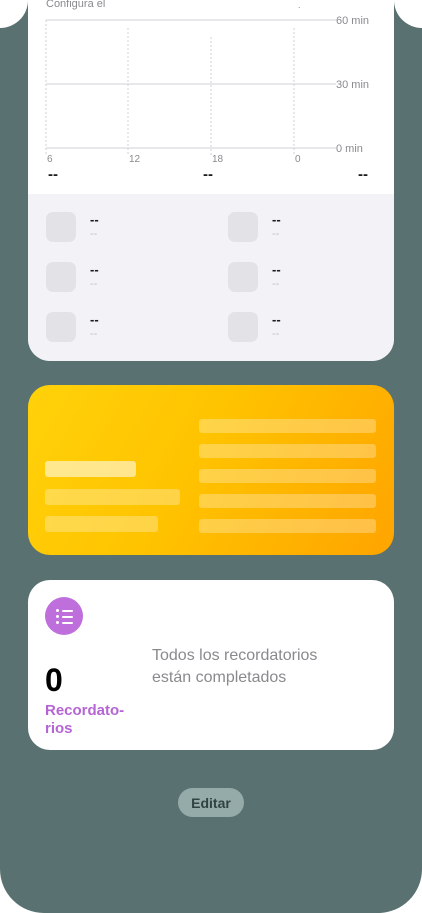  Describe the element at coordinates (211, 802) in the screenshot. I see `edit-button: Editar` at that location.